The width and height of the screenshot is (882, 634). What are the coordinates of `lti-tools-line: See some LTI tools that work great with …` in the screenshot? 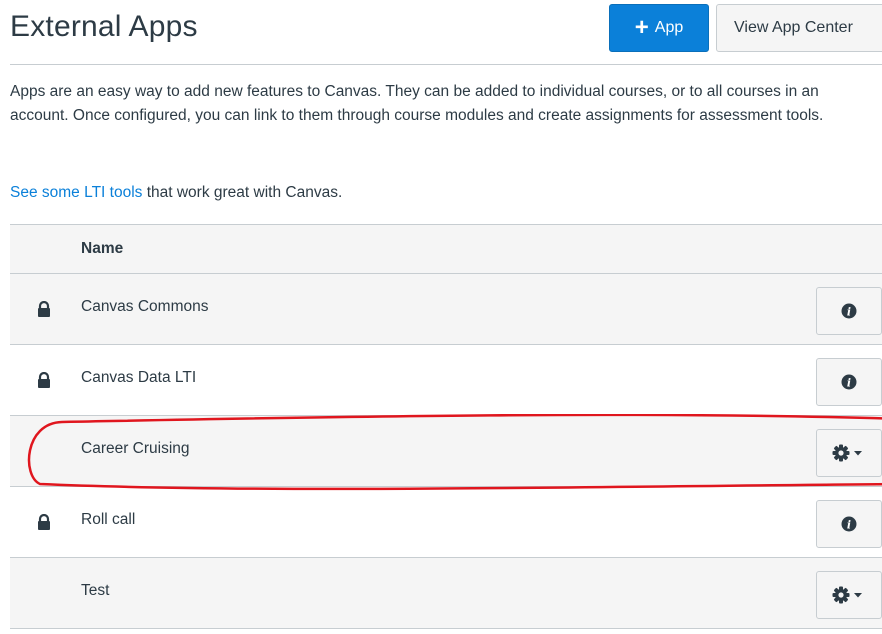 It's located at (176, 193).